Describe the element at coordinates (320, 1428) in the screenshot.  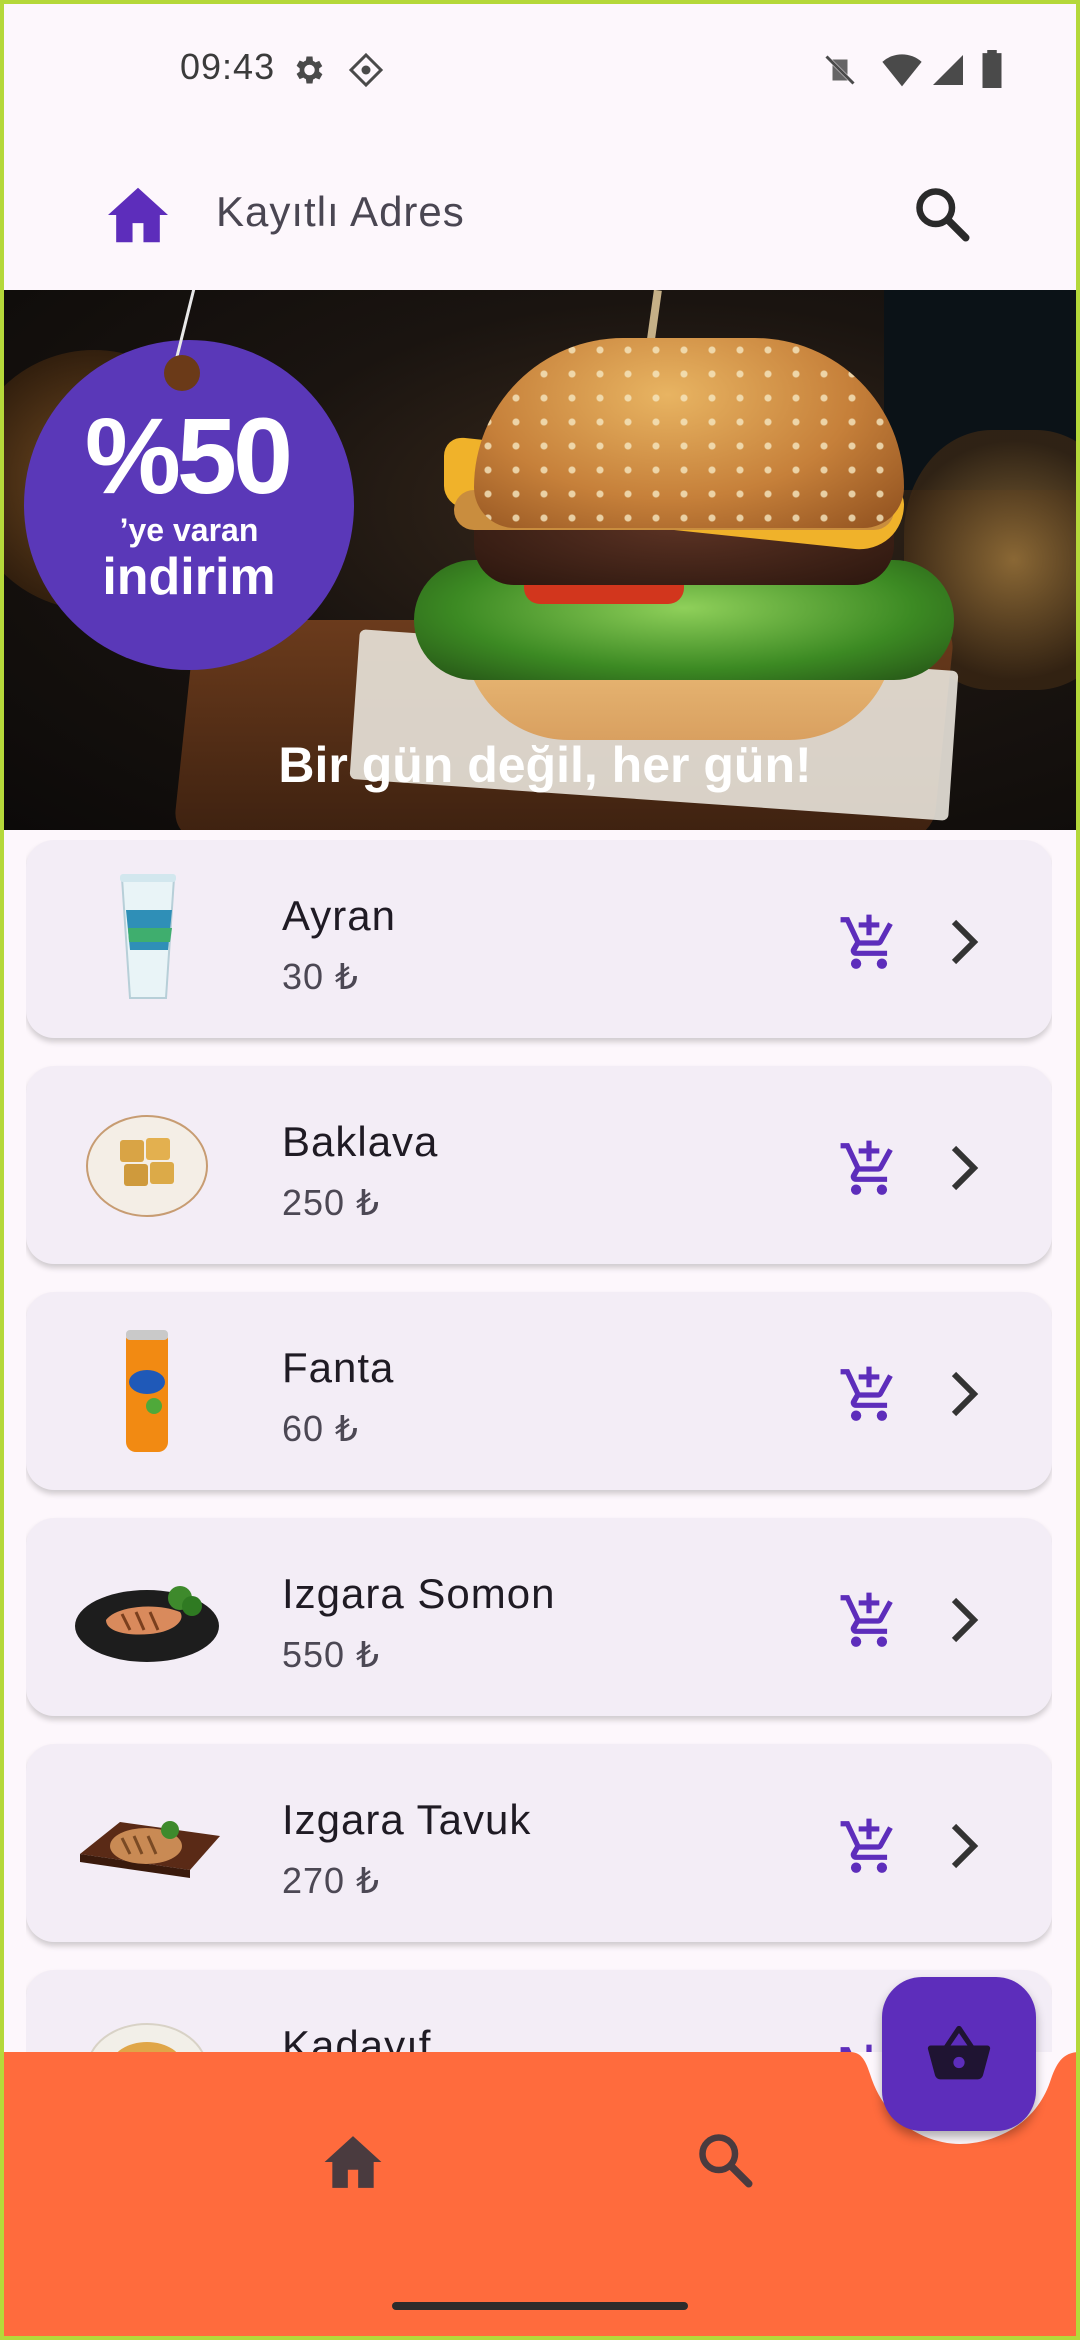
I see `product-price: 60 ₺` at that location.